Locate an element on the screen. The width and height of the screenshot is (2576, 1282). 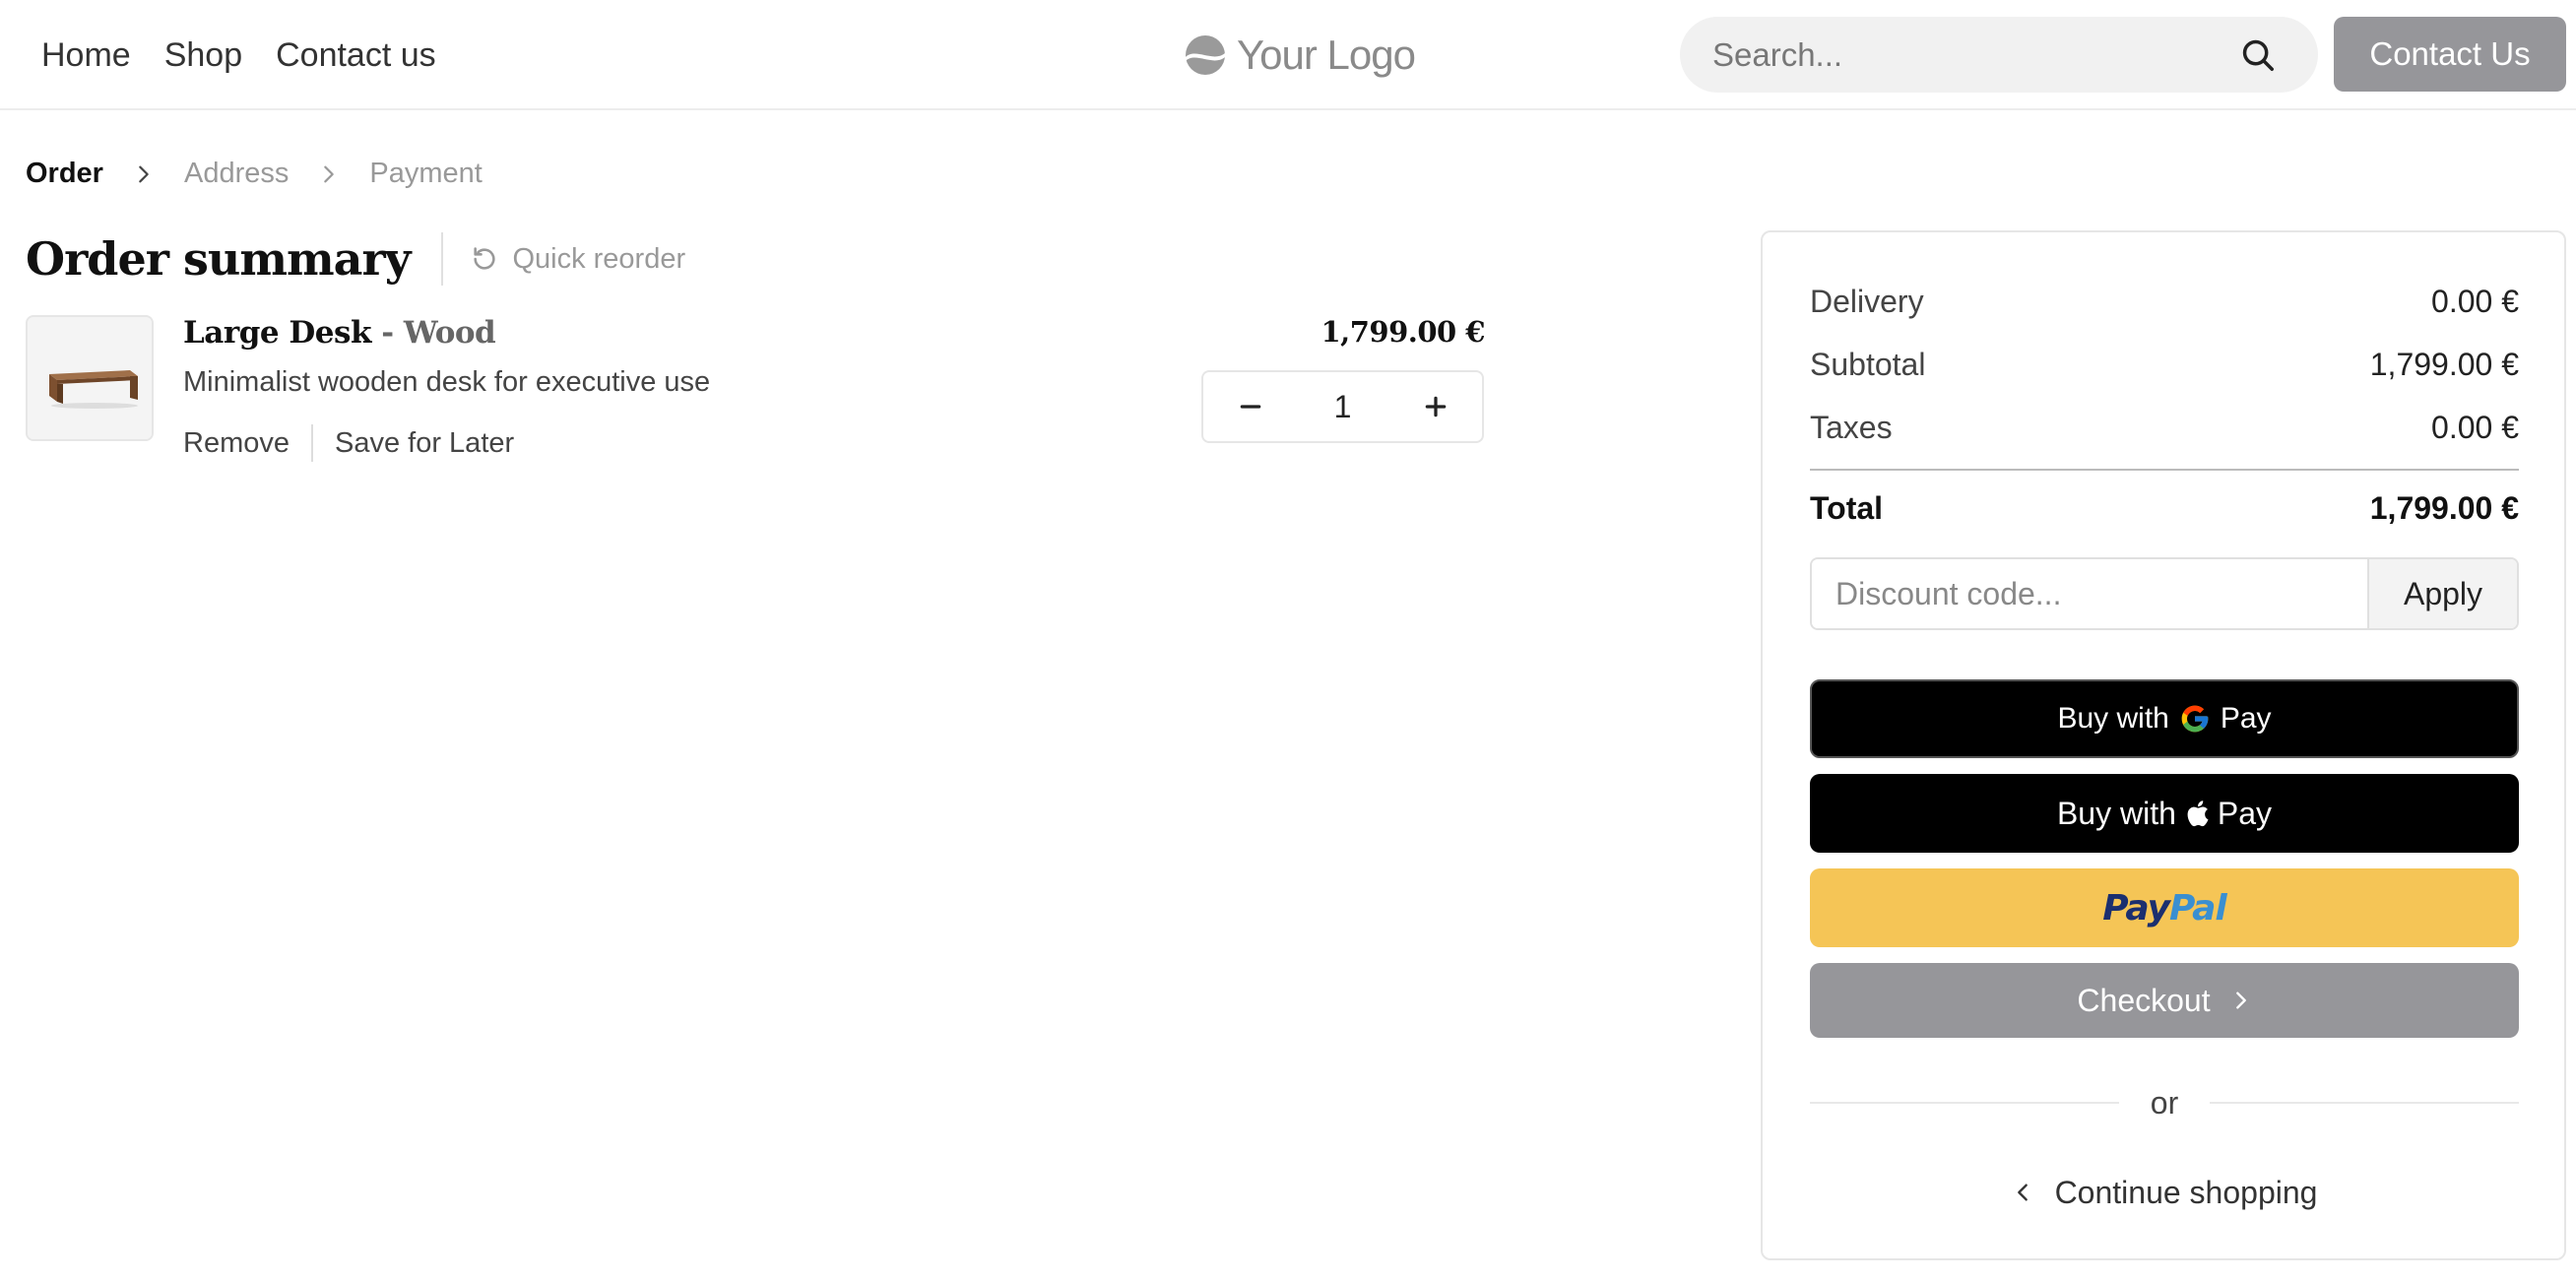
decrease-quantity-button is located at coordinates (1250, 407).